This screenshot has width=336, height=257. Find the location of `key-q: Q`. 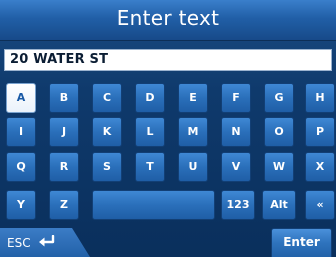

key-q: Q is located at coordinates (21, 167).